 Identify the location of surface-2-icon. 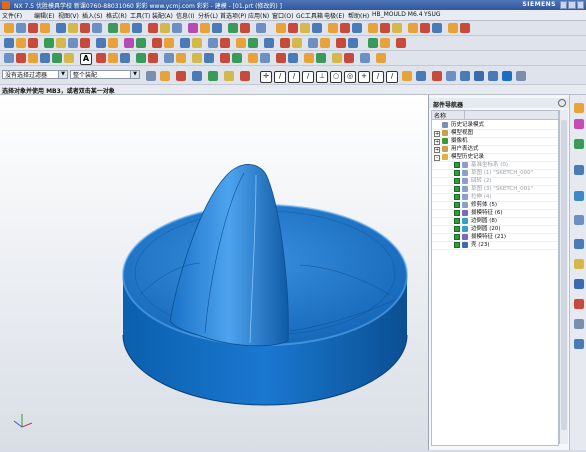
(61, 43).